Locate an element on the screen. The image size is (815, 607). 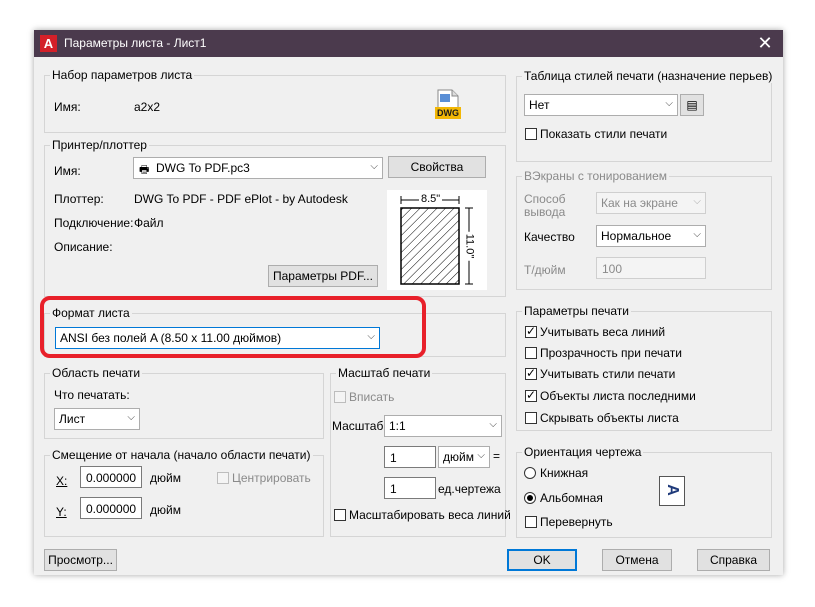
page-setup-group-label: Набор параметров листа is located at coordinates (122, 75).